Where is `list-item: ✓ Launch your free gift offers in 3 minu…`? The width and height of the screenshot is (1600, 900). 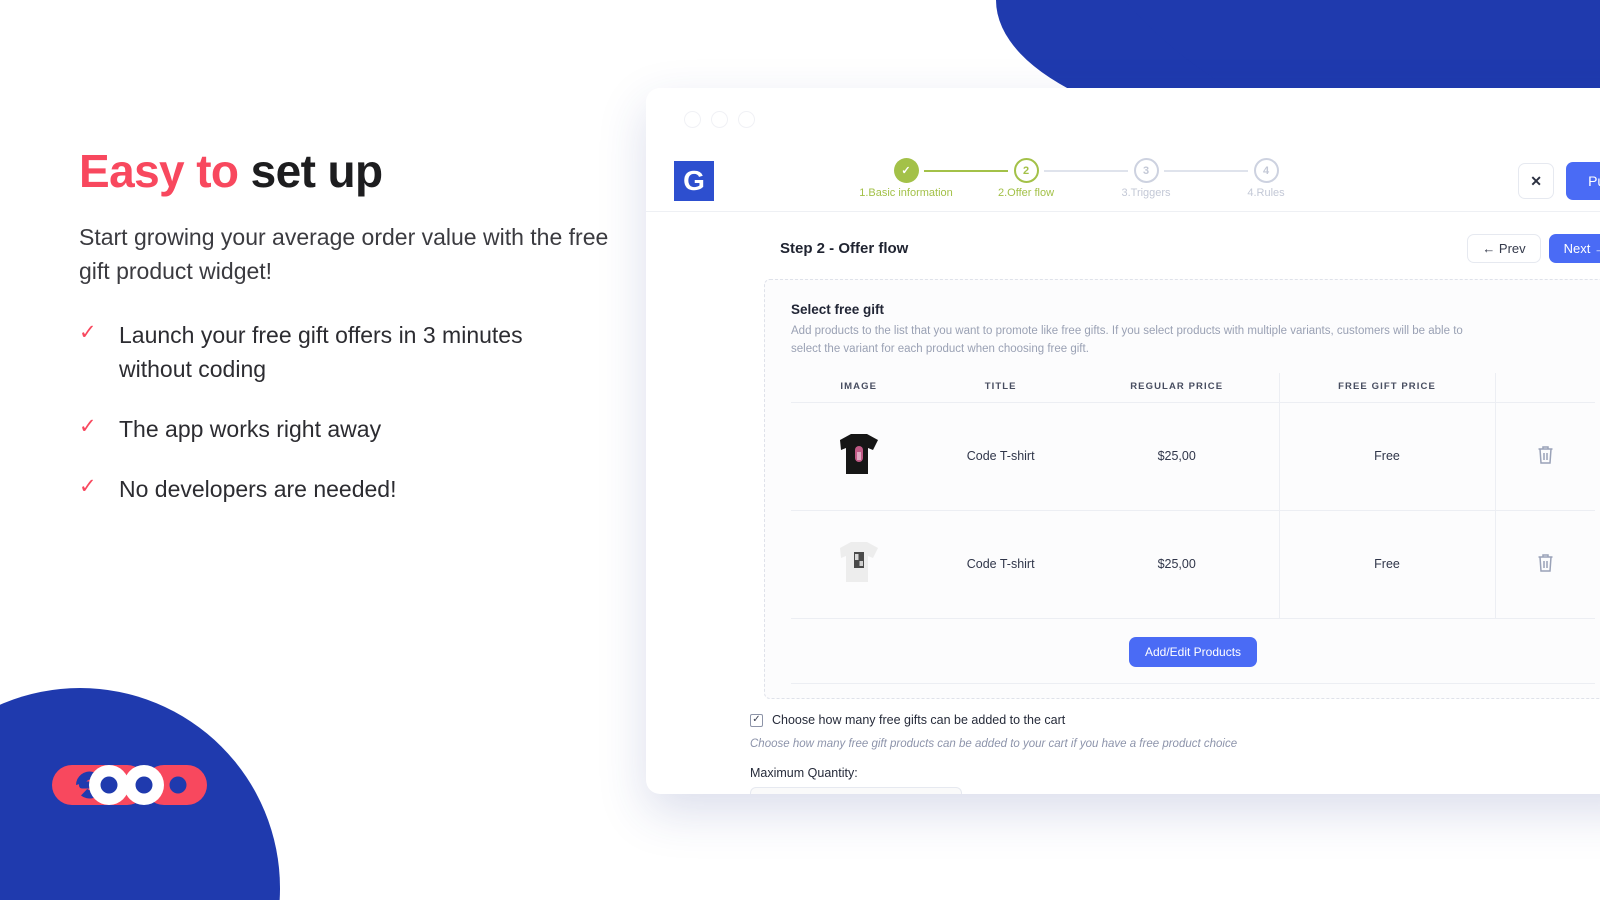
list-item: ✓ Launch your free gift offers in 3 minu… is located at coordinates (359, 352).